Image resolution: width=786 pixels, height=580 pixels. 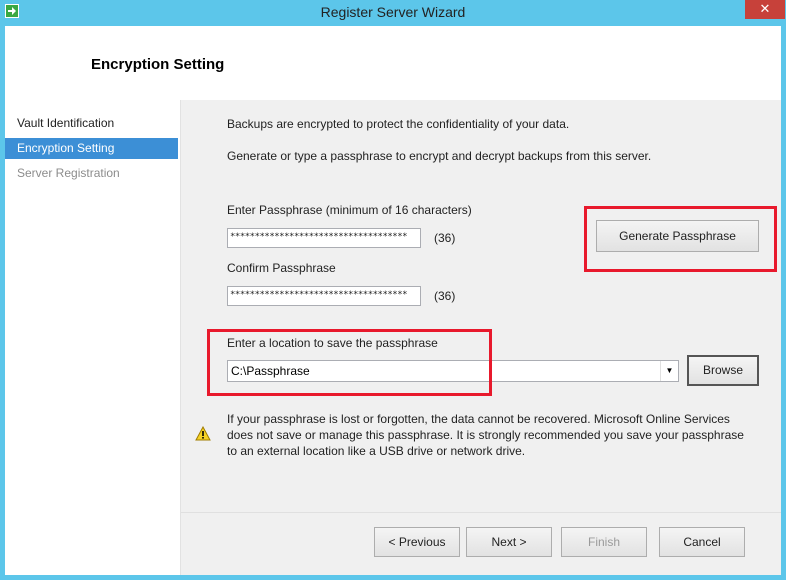 I want to click on wizard-header: Encryption Setting, so click(x=393, y=63).